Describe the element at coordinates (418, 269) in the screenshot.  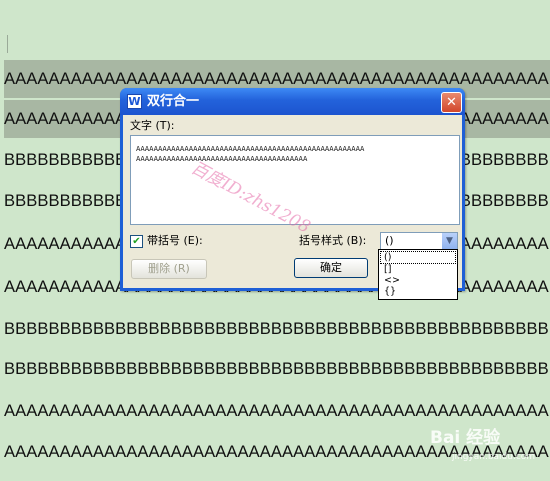
I see `bracket-option-square: []` at that location.